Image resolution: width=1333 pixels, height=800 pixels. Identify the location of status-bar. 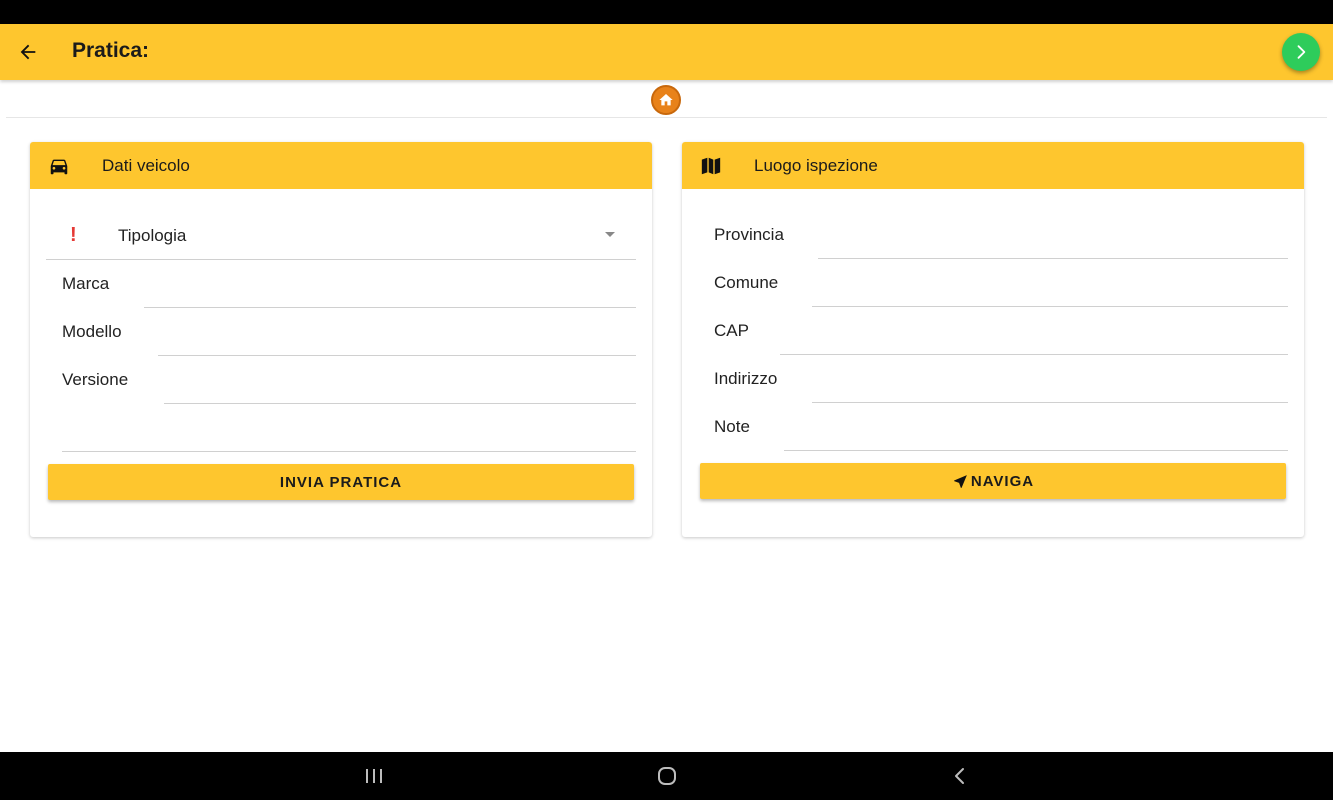
(666, 12).